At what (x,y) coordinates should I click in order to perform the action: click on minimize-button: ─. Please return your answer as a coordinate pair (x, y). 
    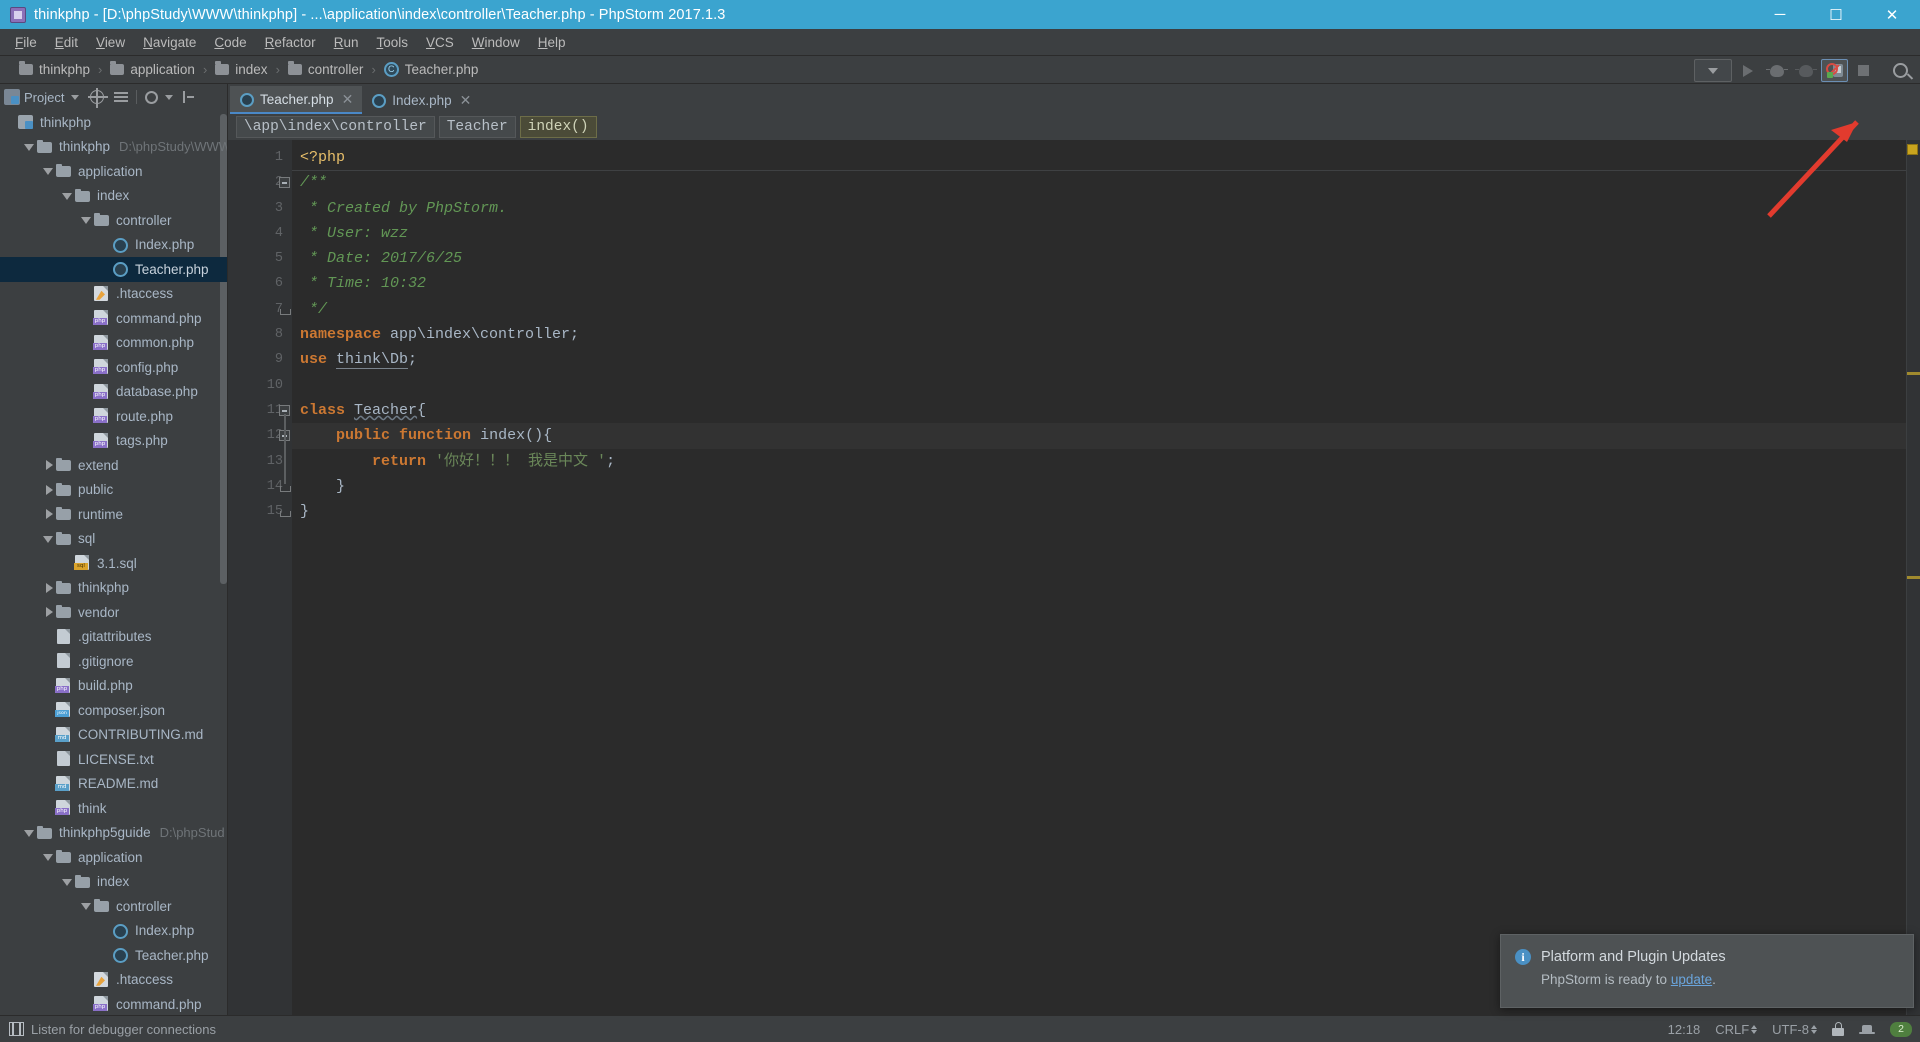
    Looking at the image, I should click on (1780, 14).